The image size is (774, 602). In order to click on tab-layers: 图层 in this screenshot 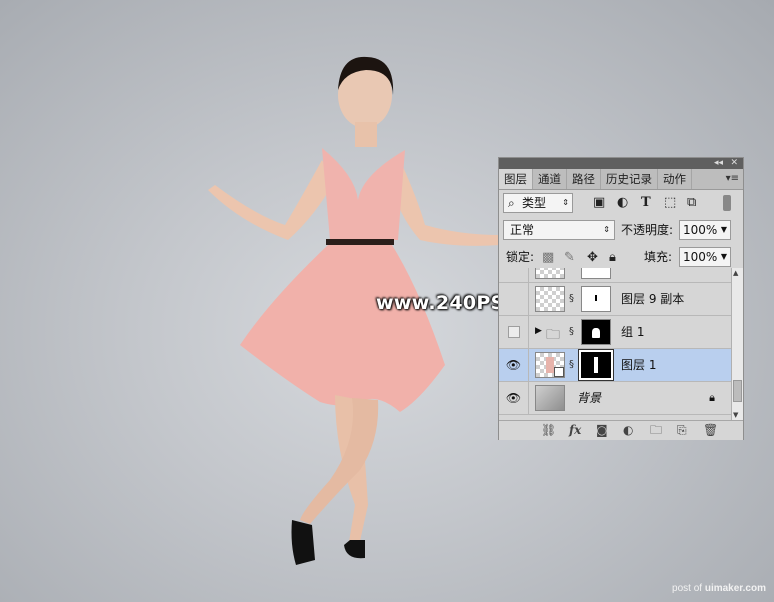, I will do `click(516, 179)`.